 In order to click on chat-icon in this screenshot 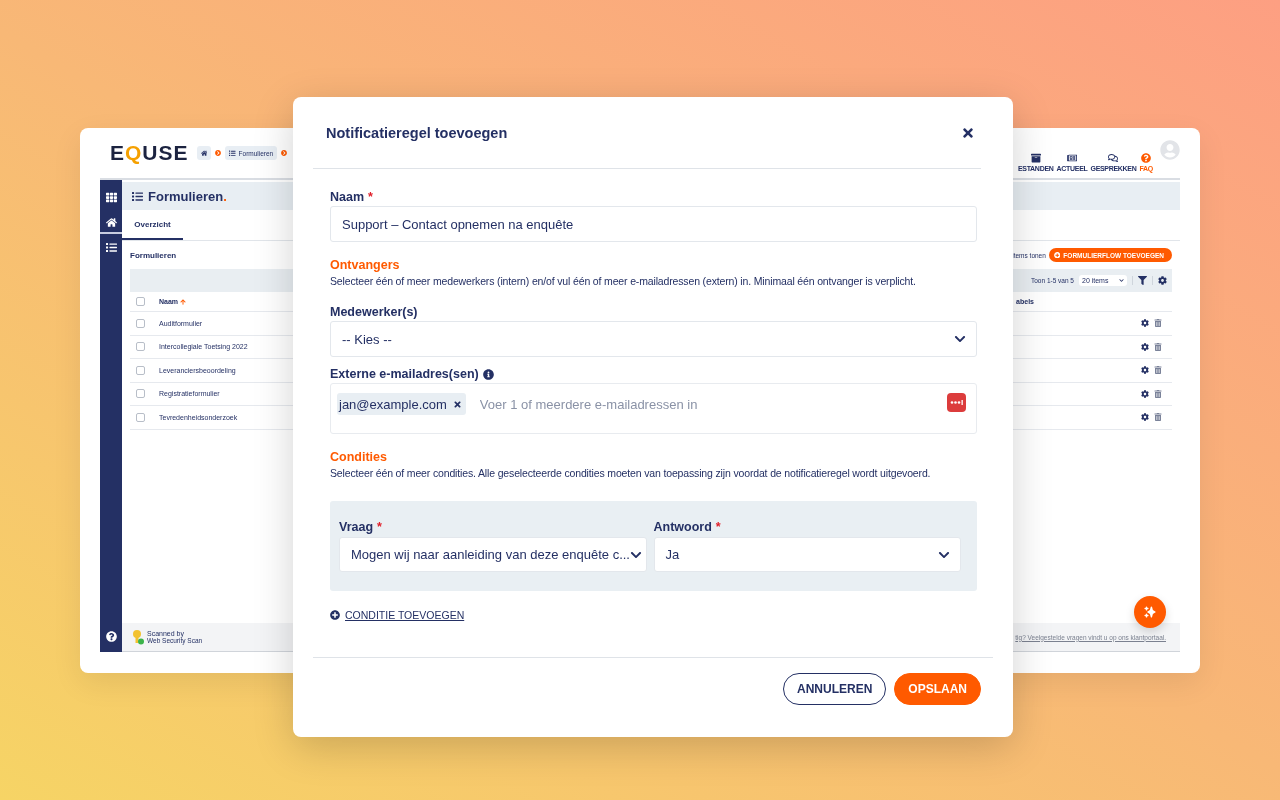, I will do `click(1113, 158)`.